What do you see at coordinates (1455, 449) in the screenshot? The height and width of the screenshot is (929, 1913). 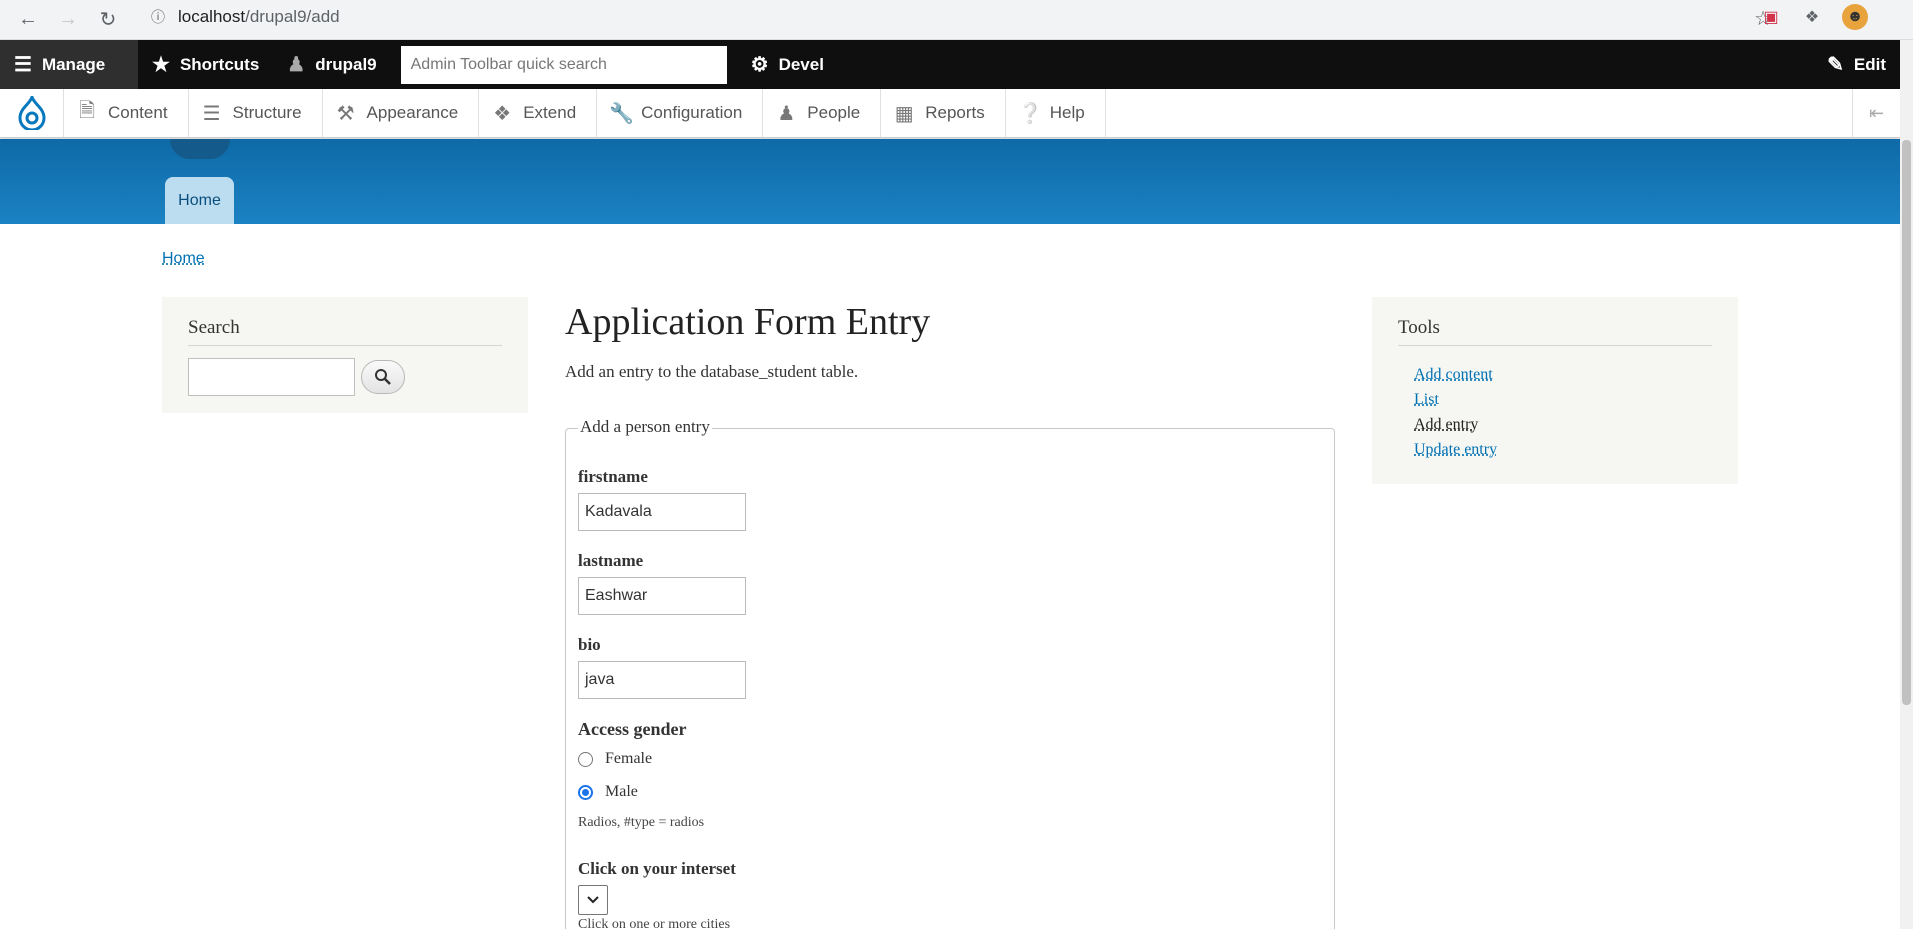 I see `tools-link-label: Update entry` at bounding box center [1455, 449].